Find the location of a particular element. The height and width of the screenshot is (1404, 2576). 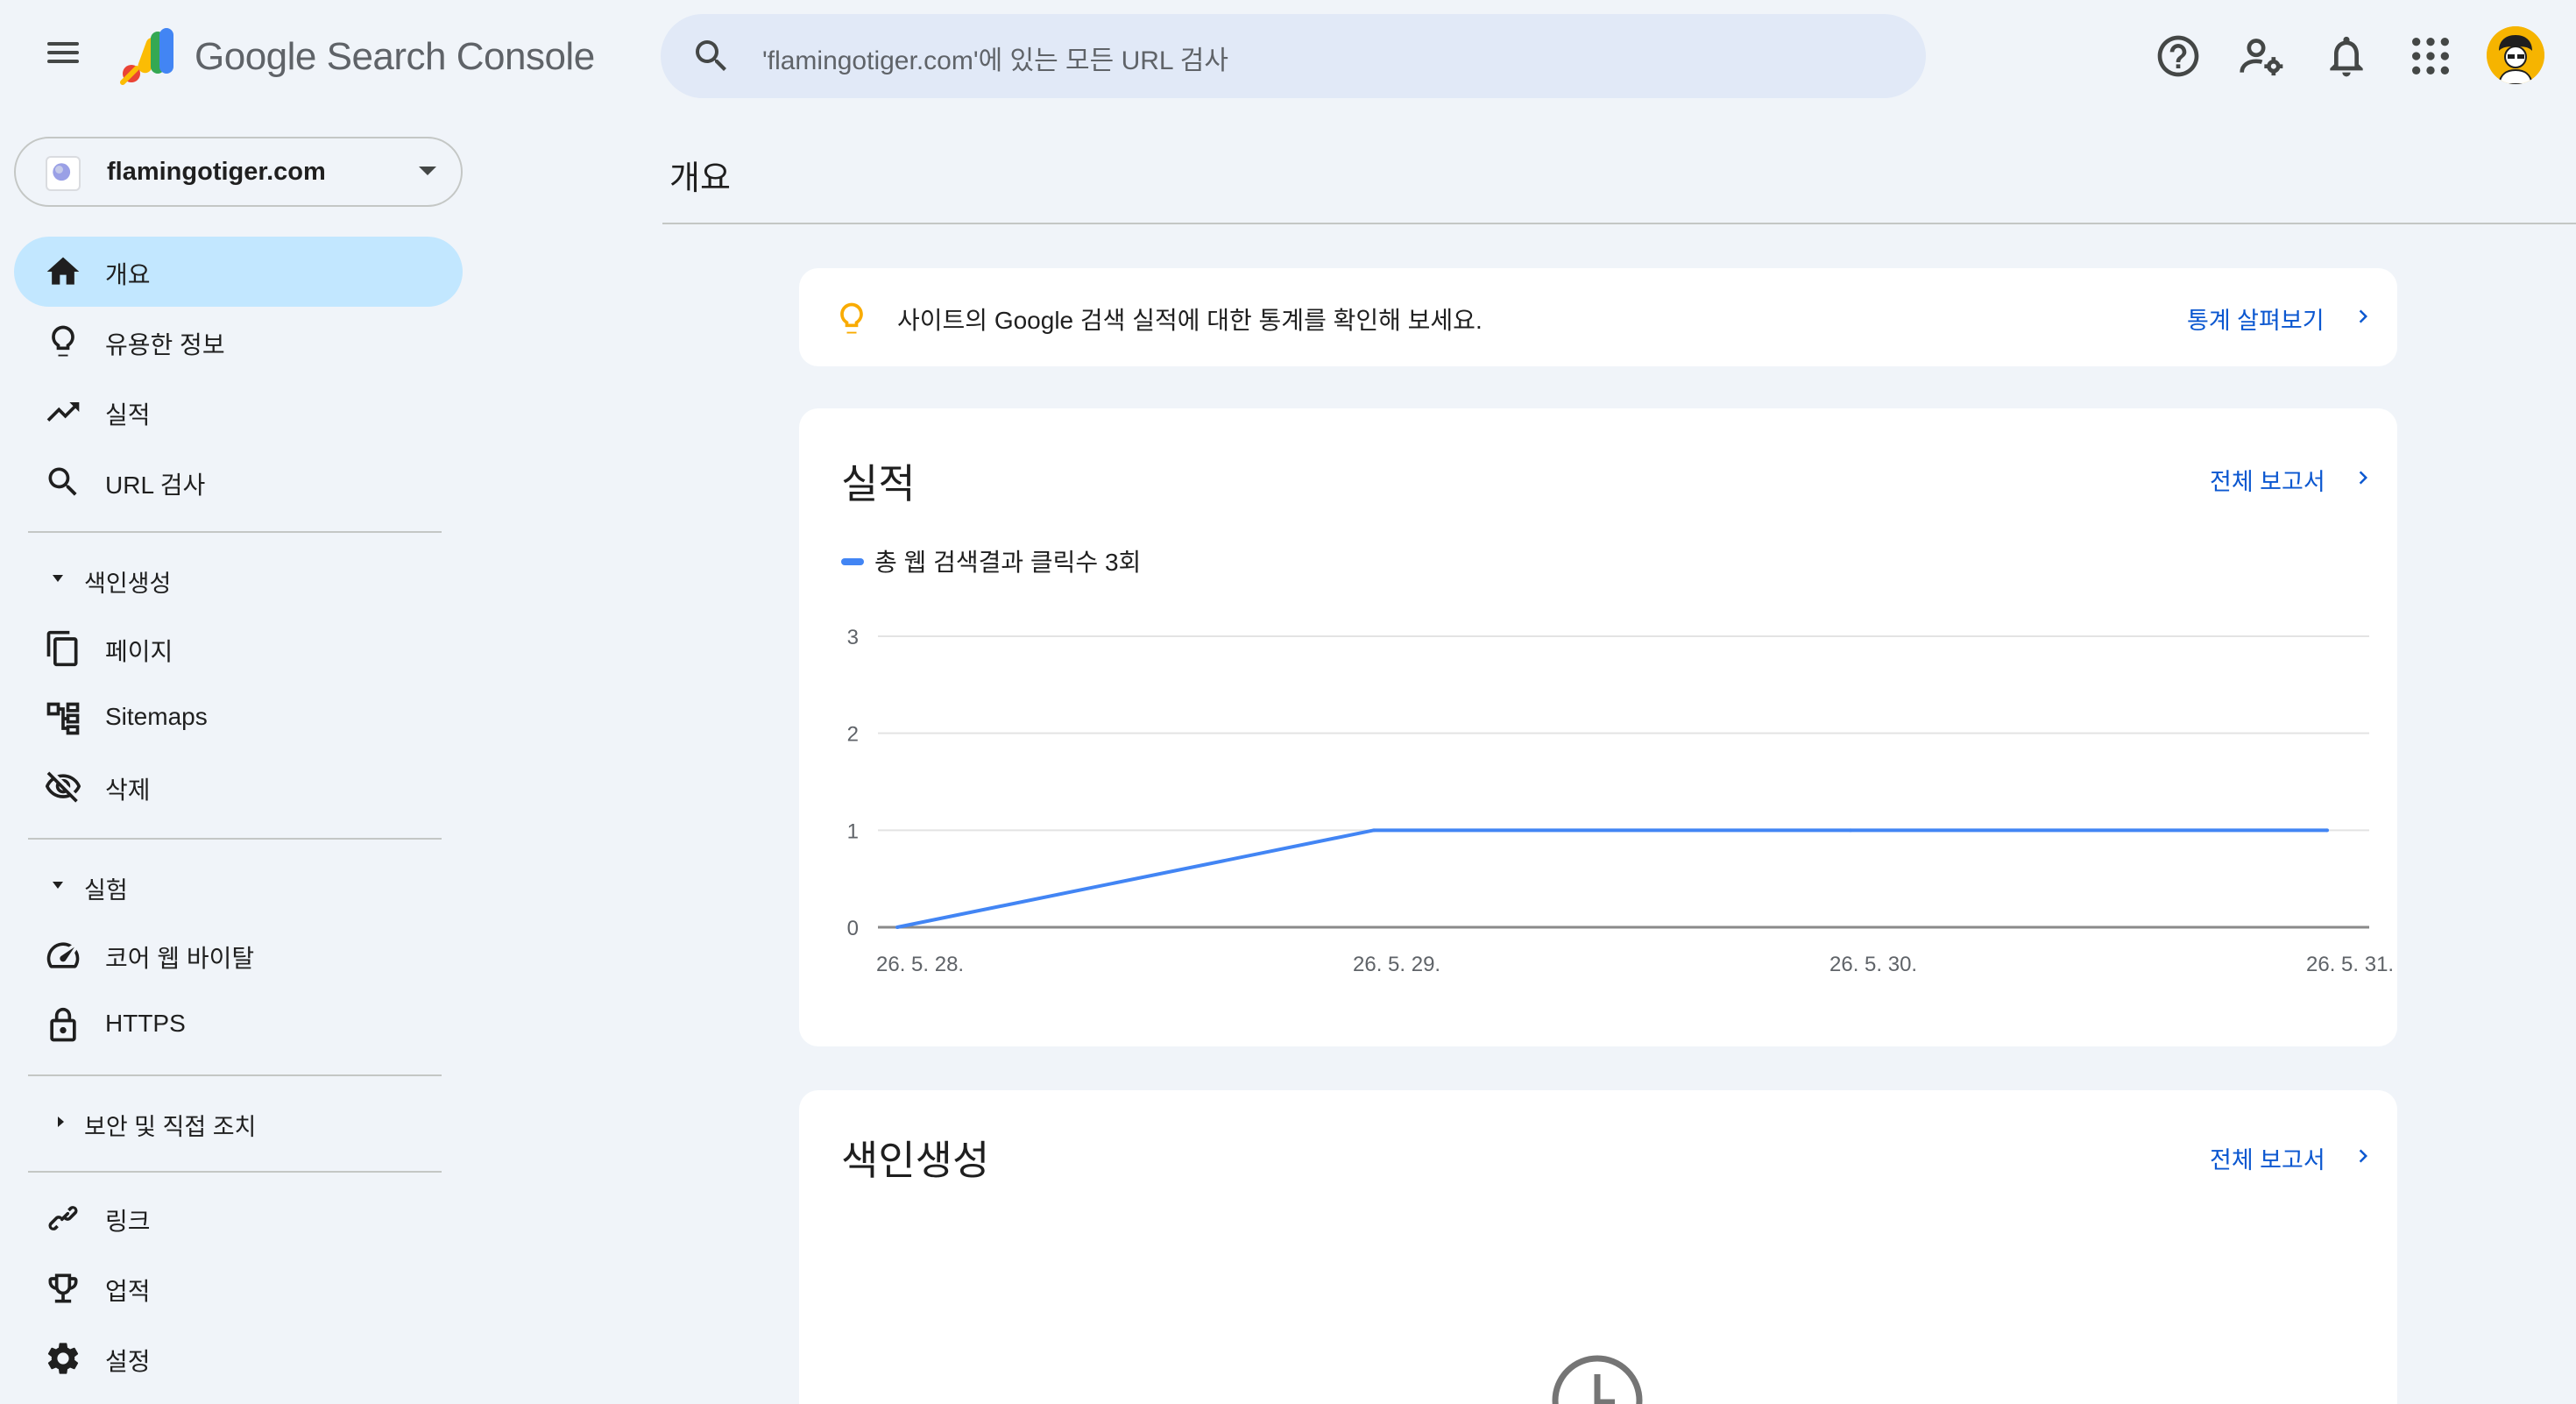

collapse-arrow-icon is located at coordinates (61, 1122).